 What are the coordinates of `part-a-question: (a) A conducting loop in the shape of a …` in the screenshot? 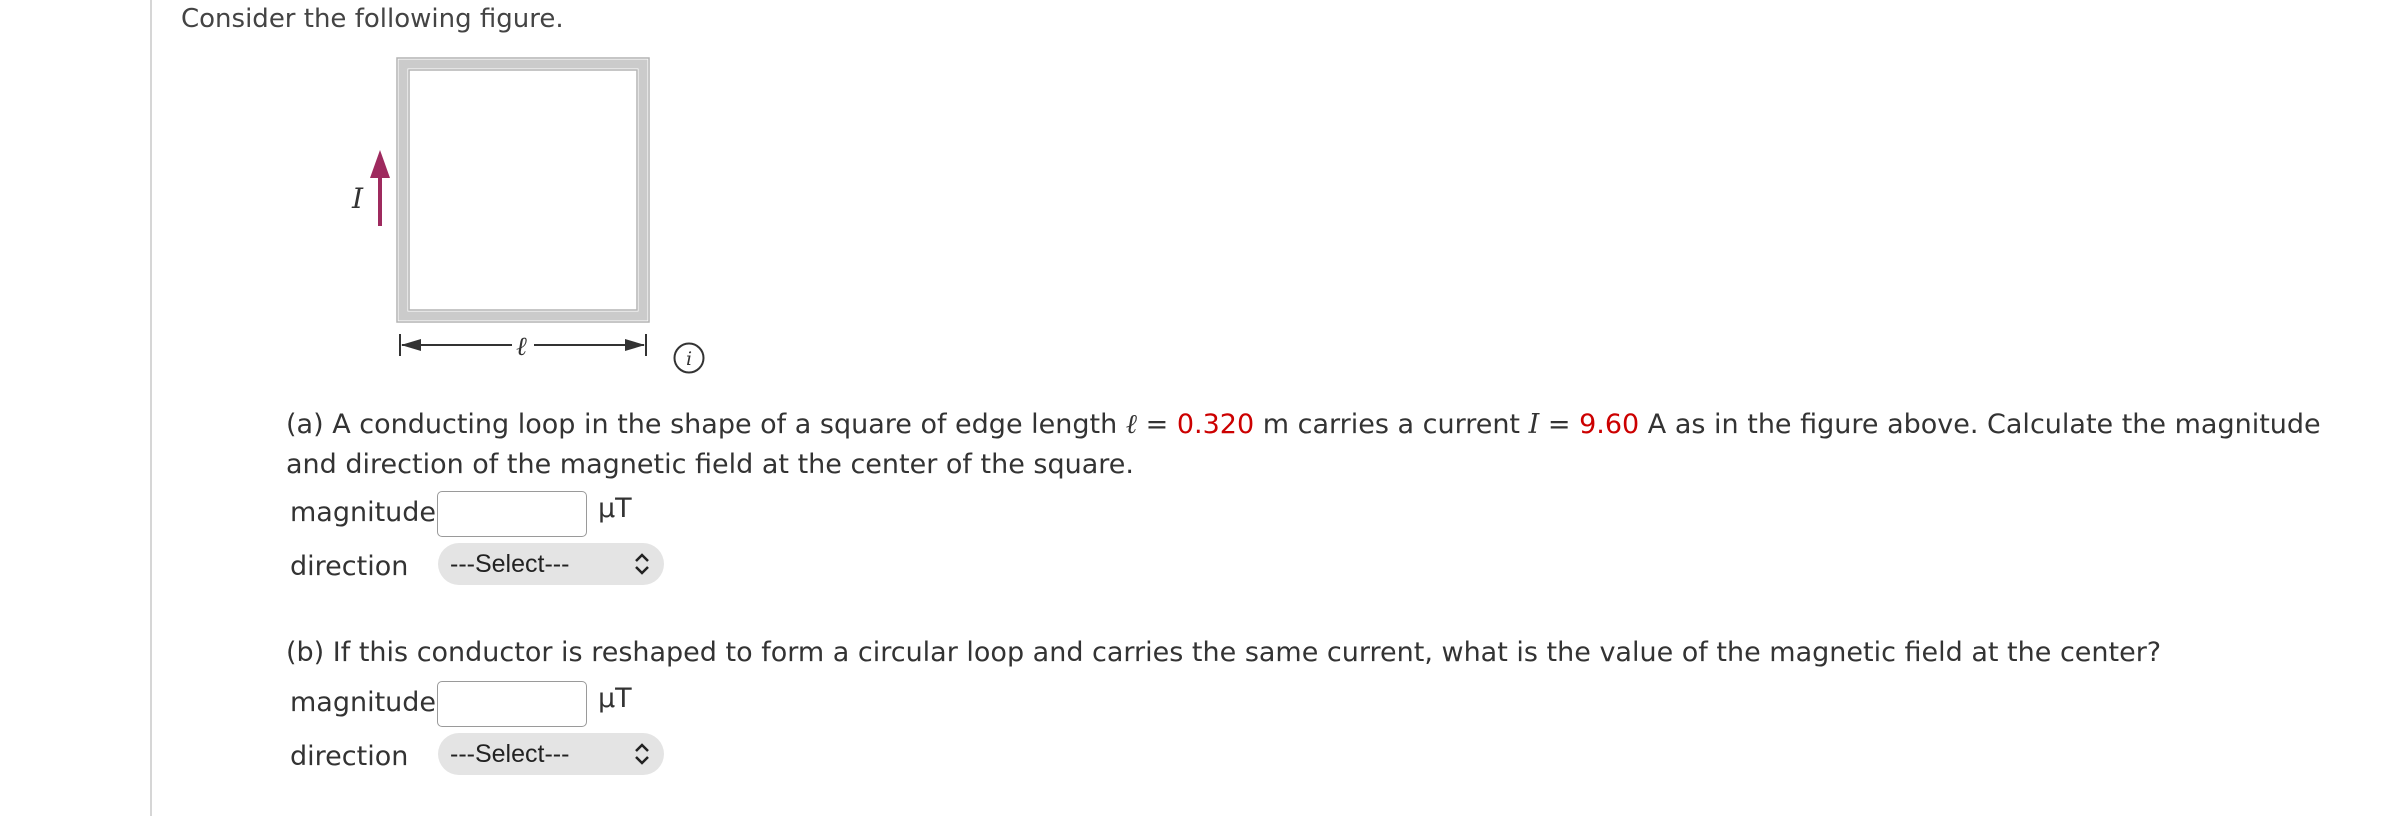 It's located at (1303, 444).